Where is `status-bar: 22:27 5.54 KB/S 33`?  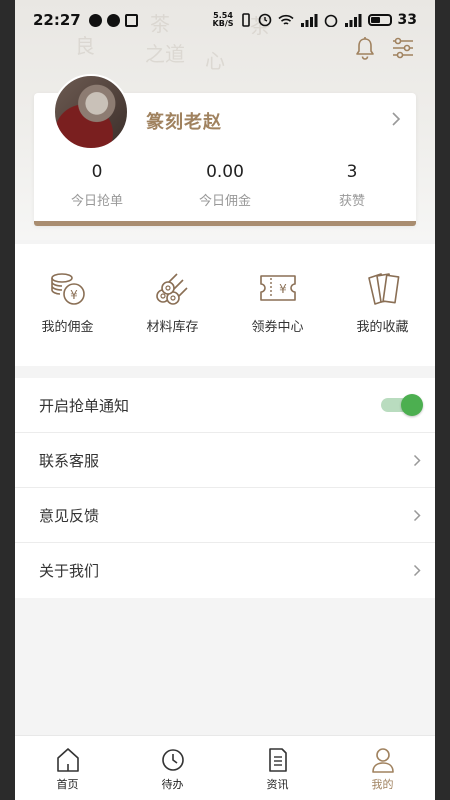 status-bar: 22:27 5.54 KB/S 33 is located at coordinates (225, 20).